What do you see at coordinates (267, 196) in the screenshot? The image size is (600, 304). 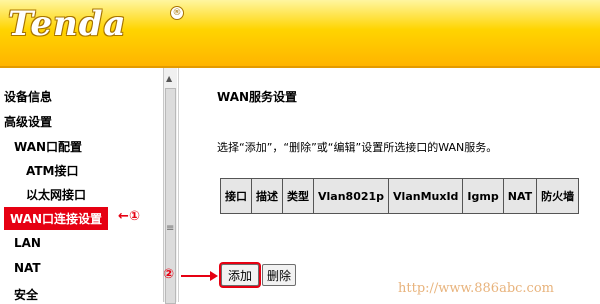 I see `col-header-description: 描述` at bounding box center [267, 196].